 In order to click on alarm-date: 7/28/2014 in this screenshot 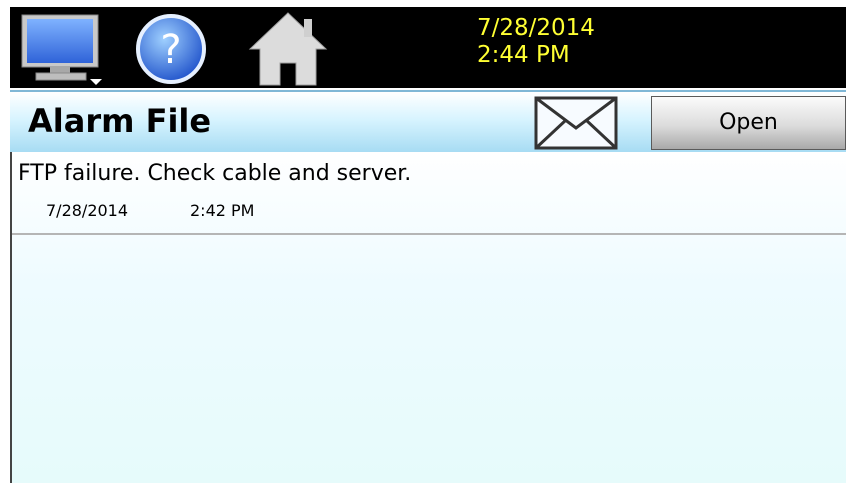, I will do `click(87, 210)`.